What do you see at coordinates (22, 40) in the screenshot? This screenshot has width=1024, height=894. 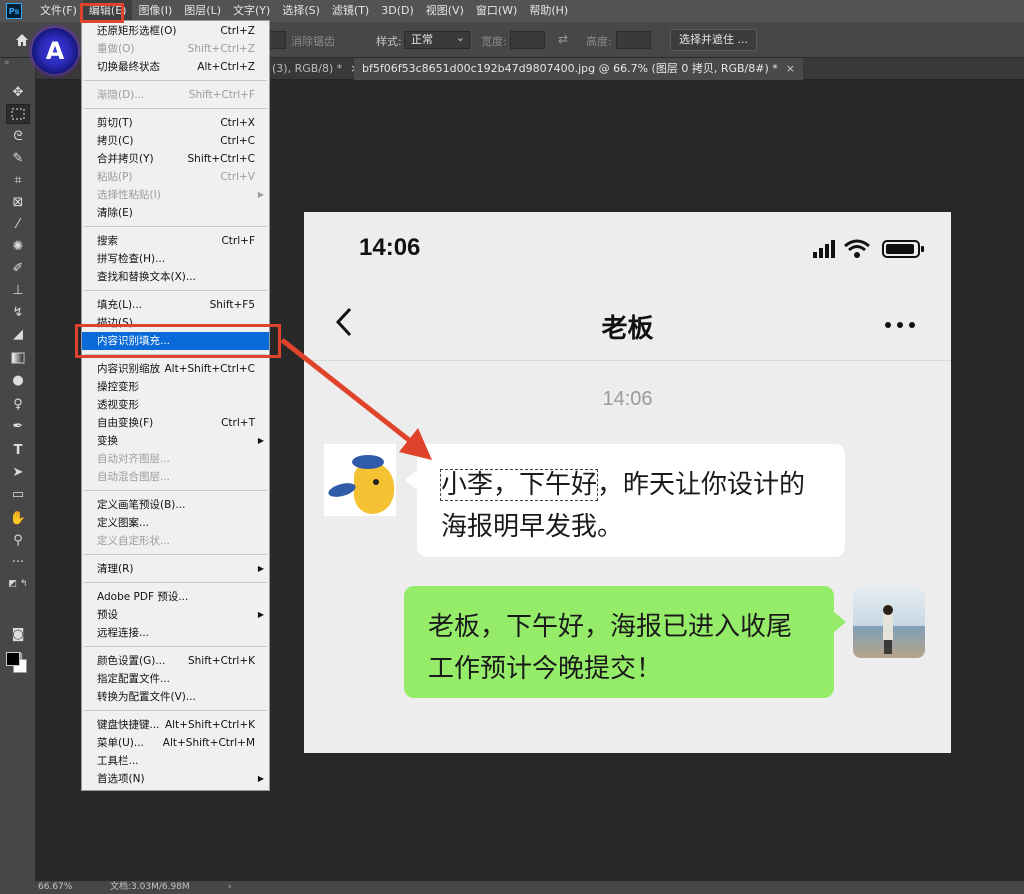 I see `home-icon` at bounding box center [22, 40].